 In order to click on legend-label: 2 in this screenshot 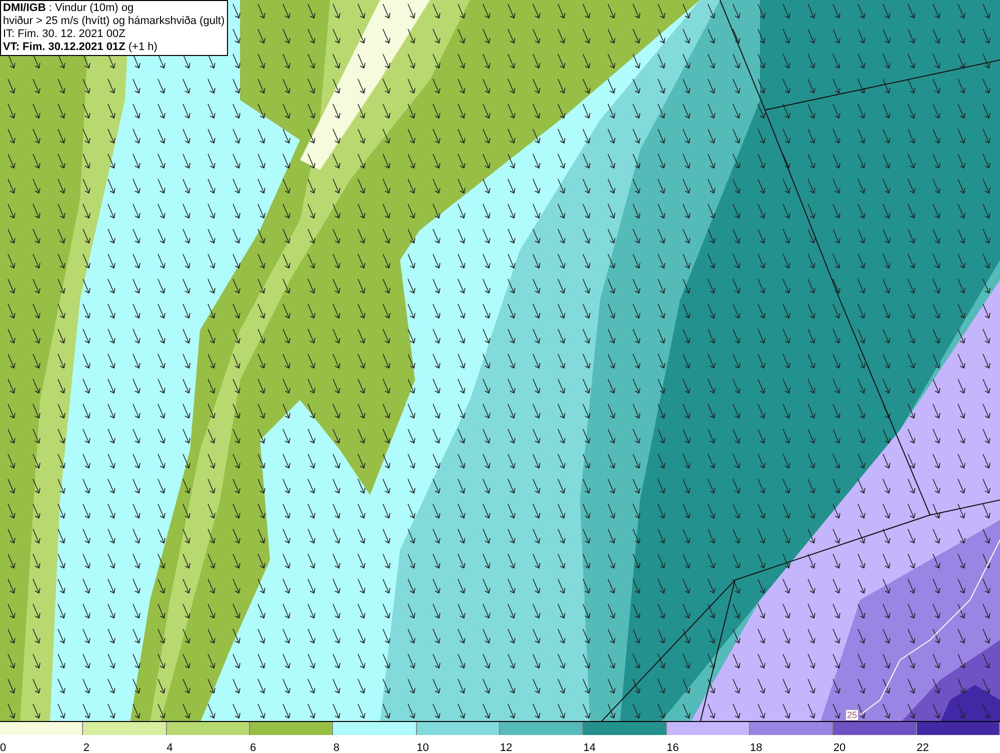, I will do `click(86, 747)`.